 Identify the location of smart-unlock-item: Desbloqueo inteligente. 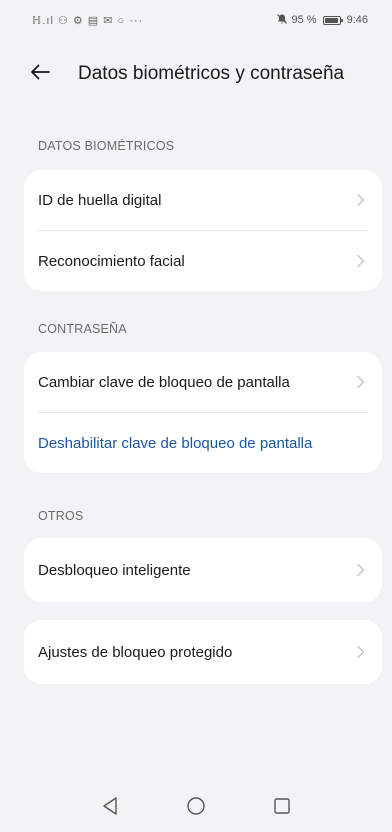
(203, 570).